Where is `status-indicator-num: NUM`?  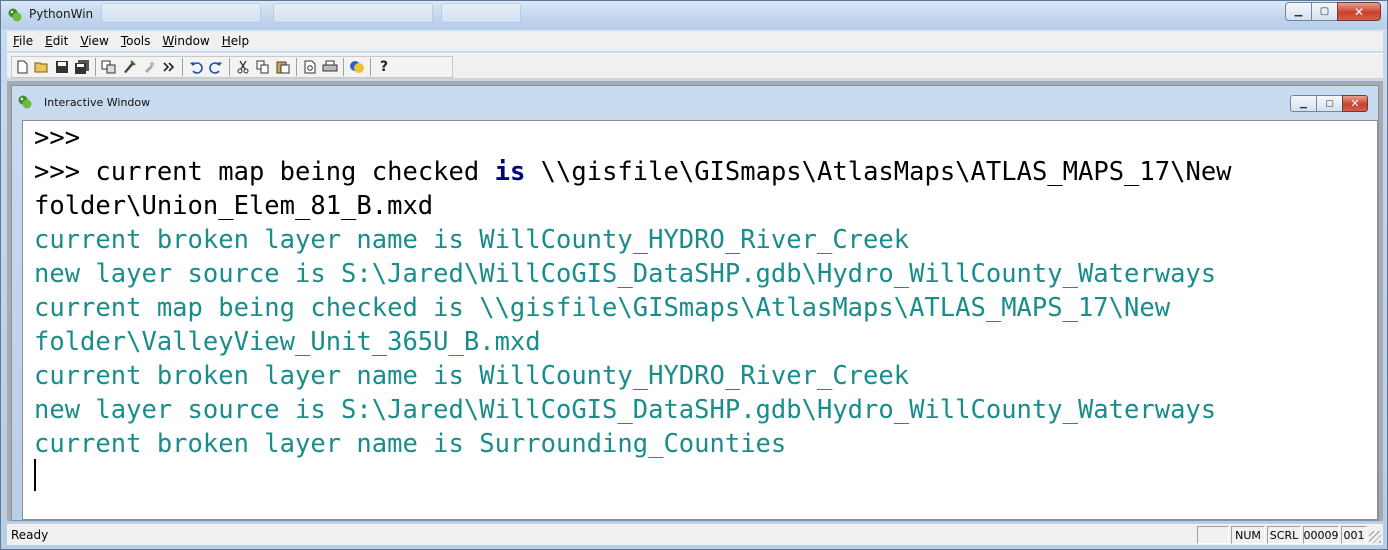 status-indicator-num: NUM is located at coordinates (1248, 535).